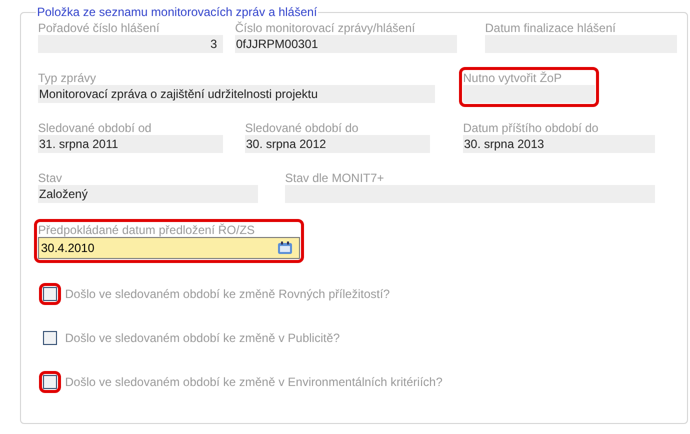 This screenshot has height=434, width=690. Describe the element at coordinates (177, 12) in the screenshot. I see `section-legend: Položka ze seznamu monitorovacích zpráv a hlášení` at that location.